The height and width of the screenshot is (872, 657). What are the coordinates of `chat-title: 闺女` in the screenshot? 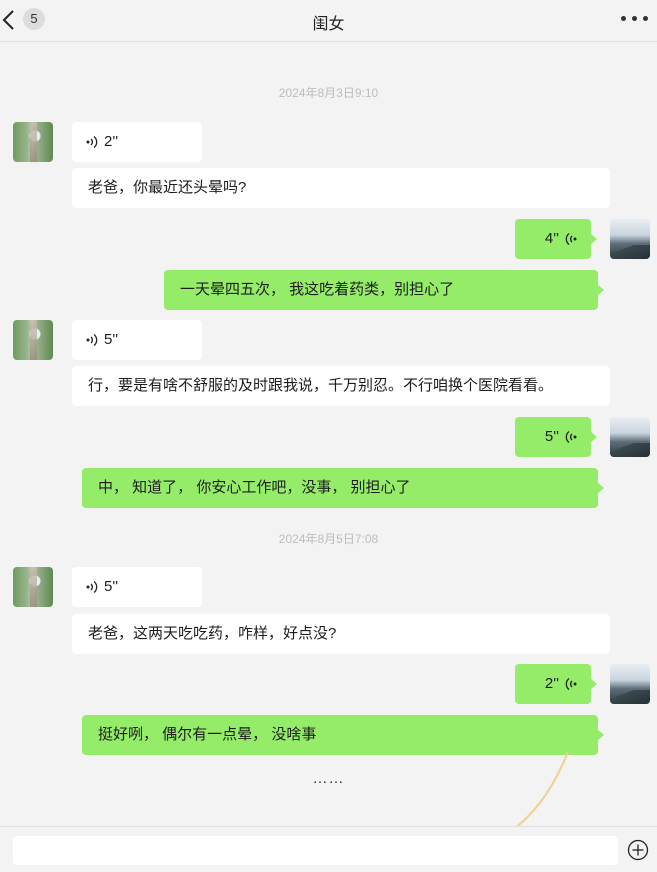 It's located at (328, 24).